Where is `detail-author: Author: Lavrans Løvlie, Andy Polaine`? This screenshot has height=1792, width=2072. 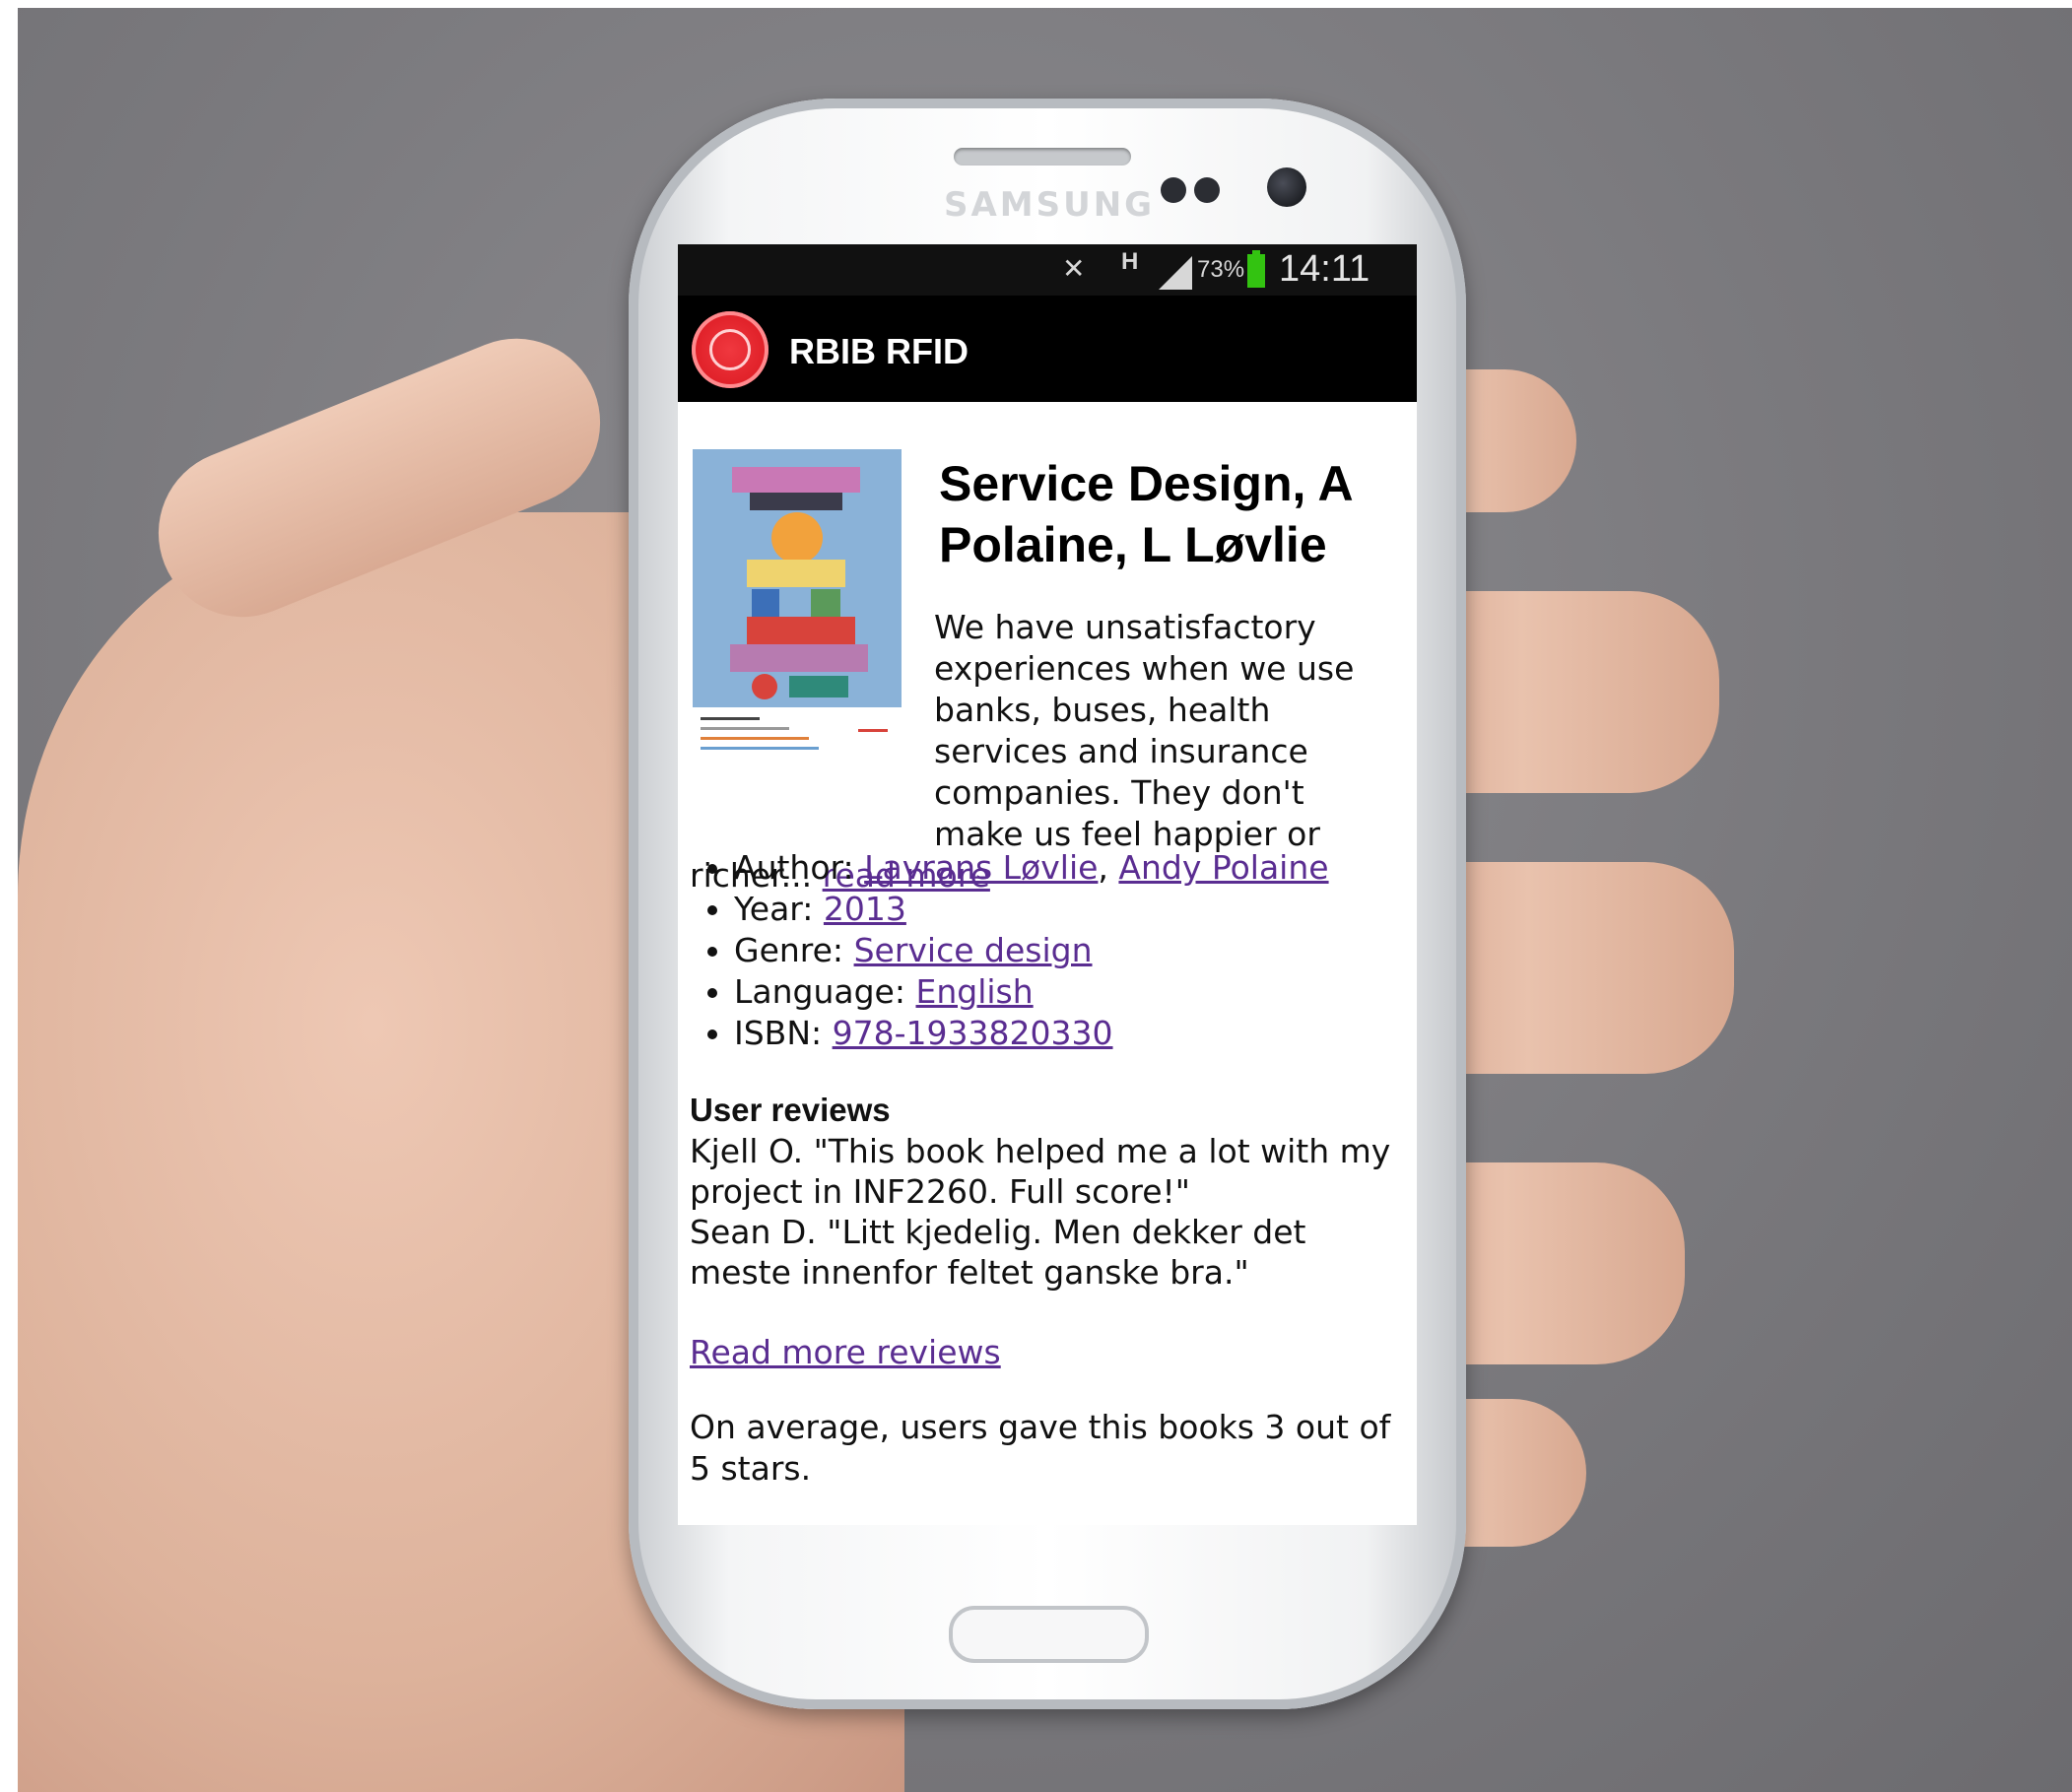
detail-author: Author: Lavrans Løvlie, Andy Polaine is located at coordinates (1075, 868).